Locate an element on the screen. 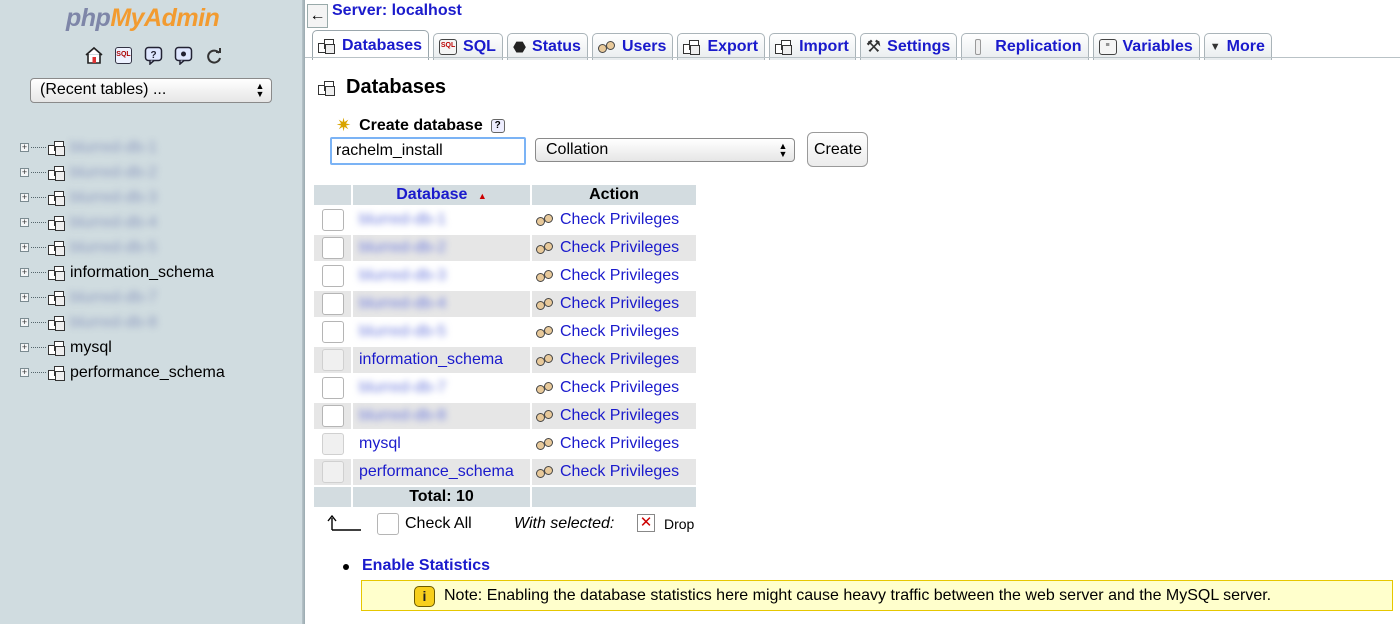 This screenshot has width=1400, height=624. checkbox-cell is located at coordinates (332, 276).